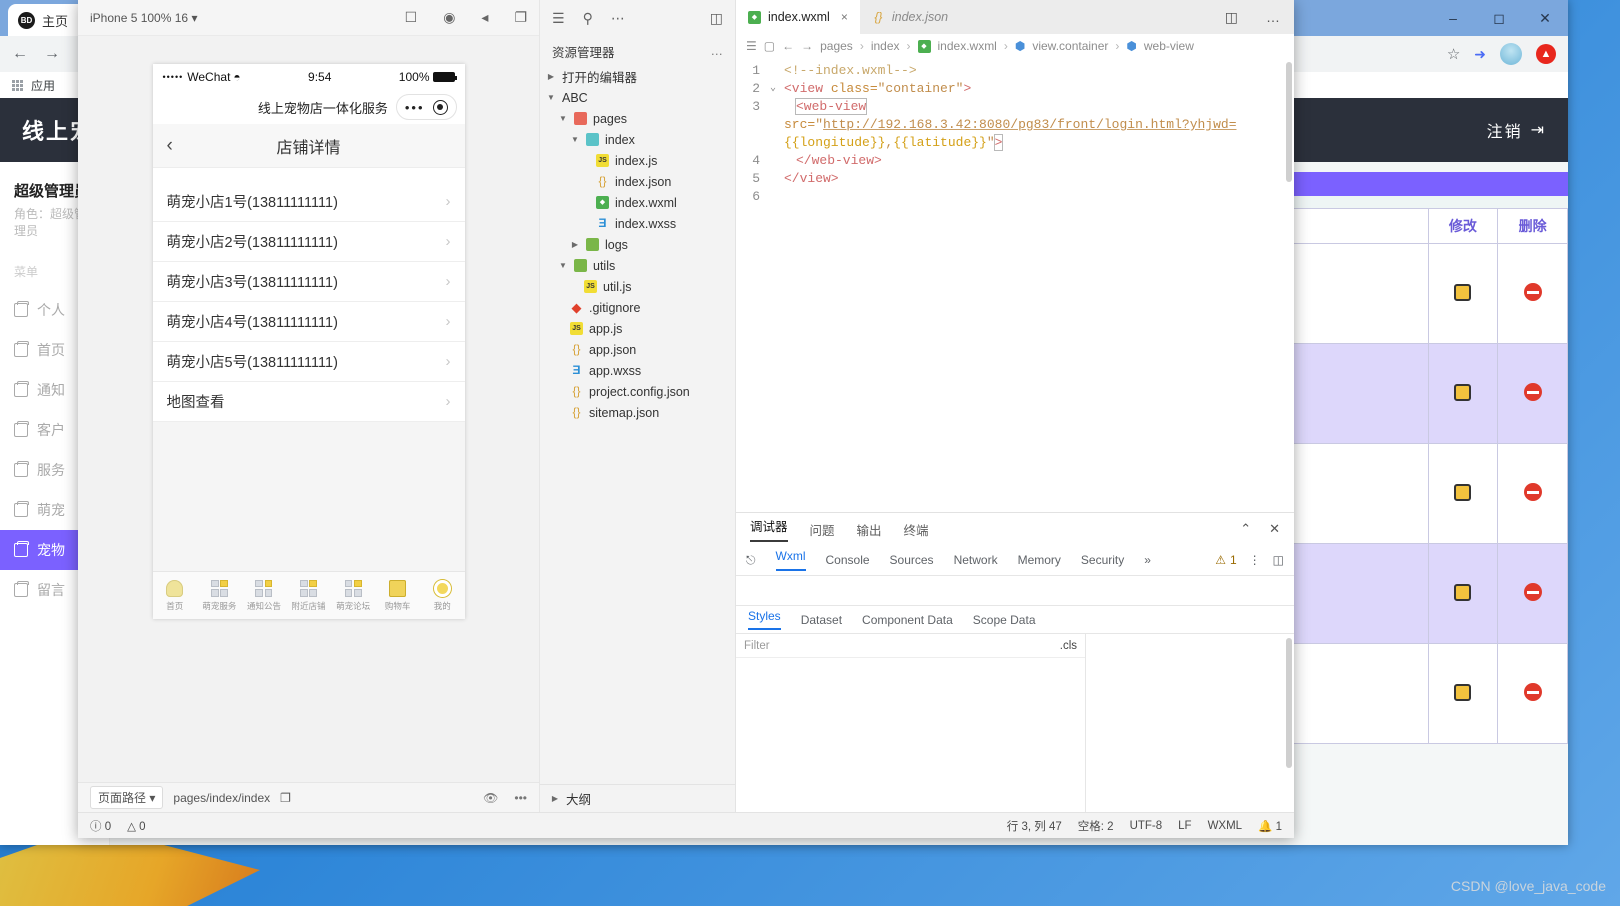  I want to click on explorer-outline-section: ▶ 大纲, so click(637, 798).